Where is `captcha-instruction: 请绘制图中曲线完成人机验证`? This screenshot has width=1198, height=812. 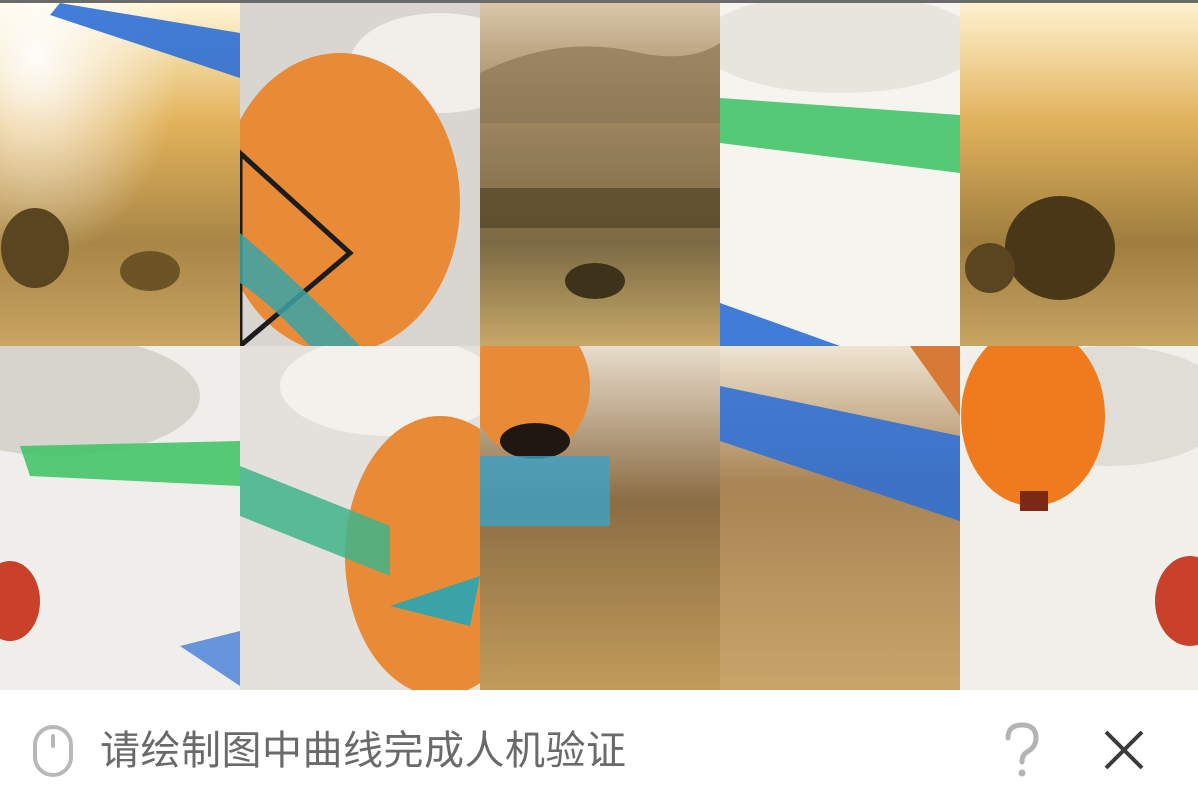 captcha-instruction: 请绘制图中曲线完成人机验证 is located at coordinates (363, 751).